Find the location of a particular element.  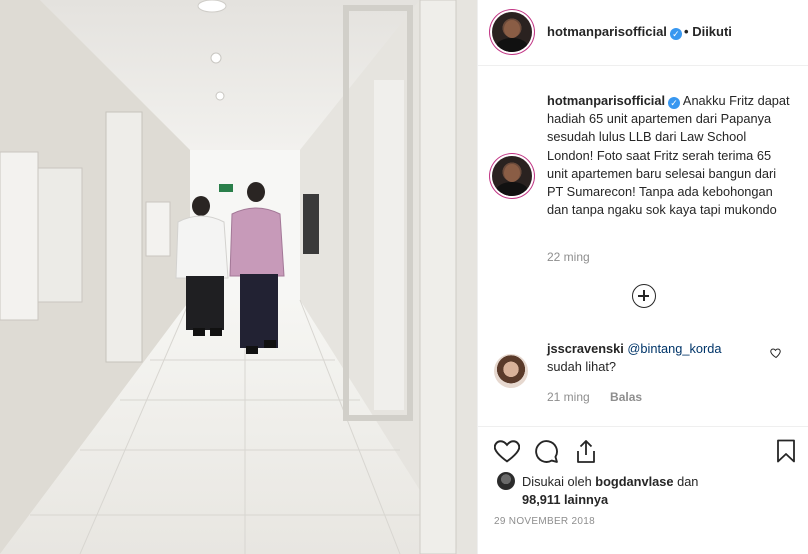

caption-timestamp: 22 ming is located at coordinates (568, 257).